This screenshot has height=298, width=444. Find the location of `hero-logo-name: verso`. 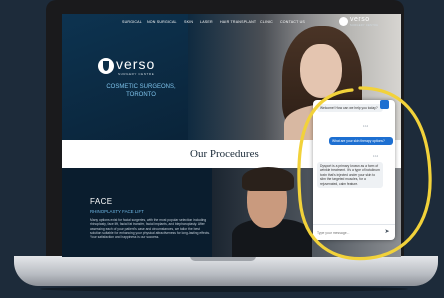

hero-logo-name: verso is located at coordinates (136, 64).